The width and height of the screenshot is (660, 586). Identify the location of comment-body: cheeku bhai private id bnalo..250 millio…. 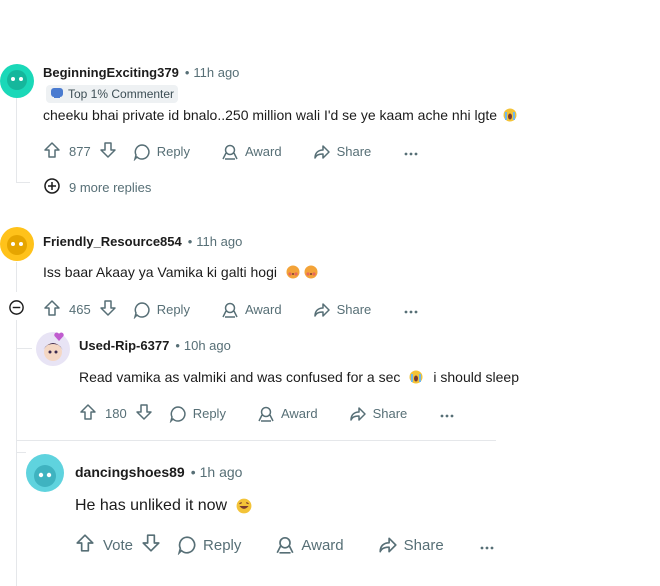
(280, 115).